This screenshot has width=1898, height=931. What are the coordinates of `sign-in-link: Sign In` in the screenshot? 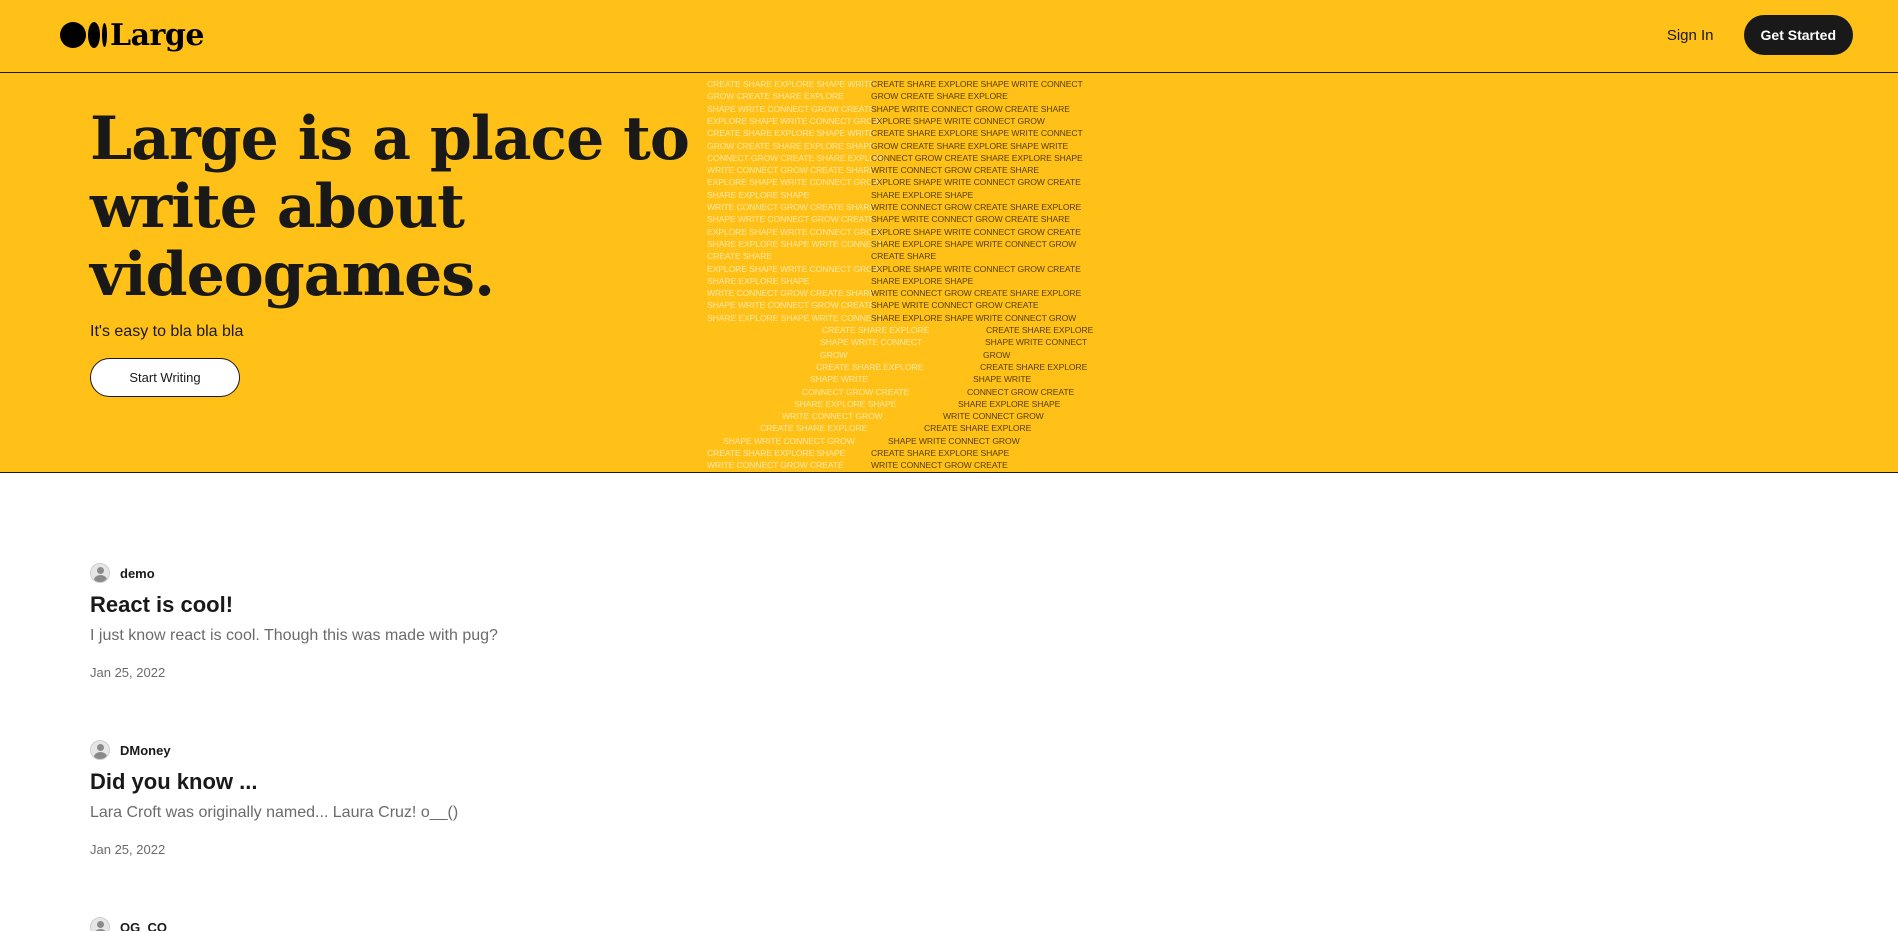 It's located at (1690, 35).